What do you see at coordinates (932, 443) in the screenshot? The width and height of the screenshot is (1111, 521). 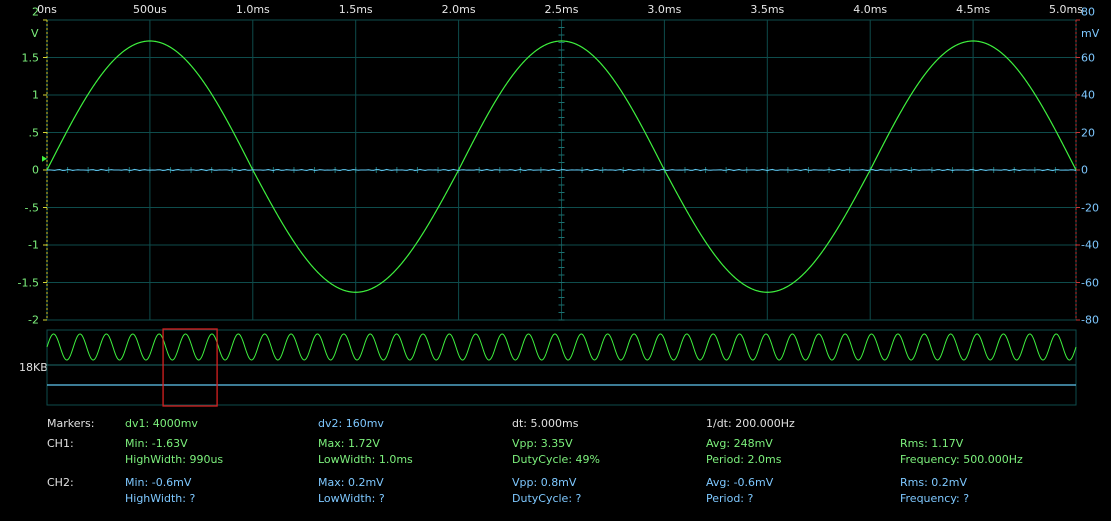 I see `ch1-rms: Rms: 1.17V` at bounding box center [932, 443].